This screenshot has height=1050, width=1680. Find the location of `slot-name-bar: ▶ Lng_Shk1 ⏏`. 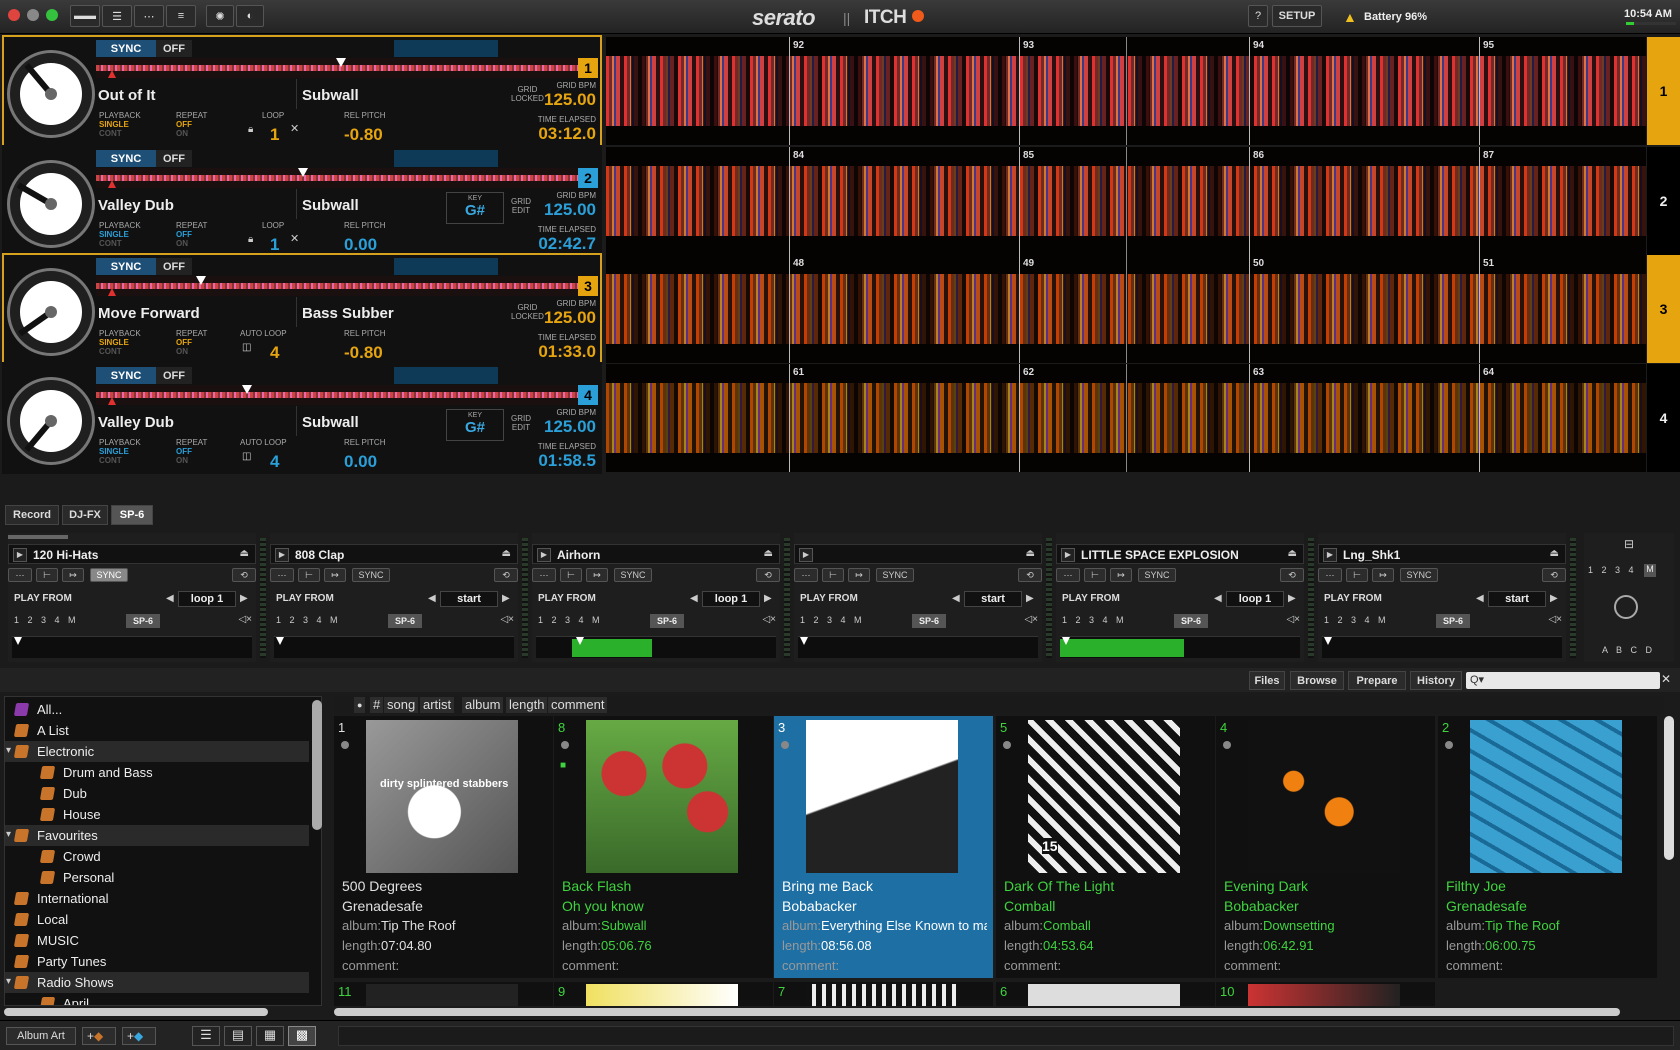

slot-name-bar: ▶ Lng_Shk1 ⏏ is located at coordinates (1442, 554).